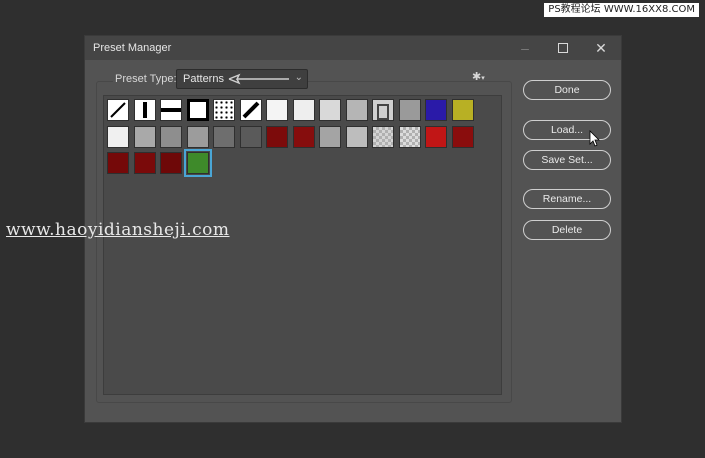 The width and height of the screenshot is (705, 458). What do you see at coordinates (356, 110) in the screenshot?
I see `pattern-thumb-gray-noise` at bounding box center [356, 110].